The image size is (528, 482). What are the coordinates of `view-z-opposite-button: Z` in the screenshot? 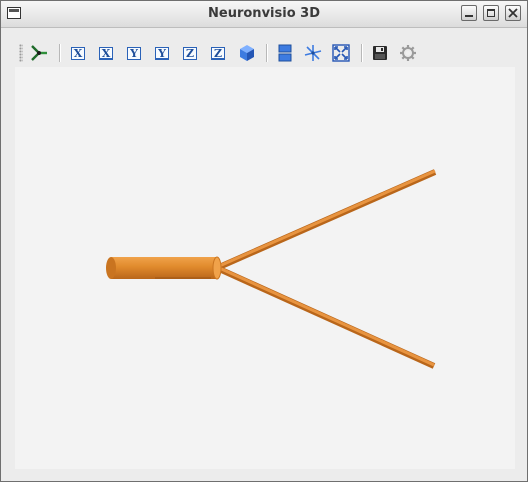 It's located at (218, 53).